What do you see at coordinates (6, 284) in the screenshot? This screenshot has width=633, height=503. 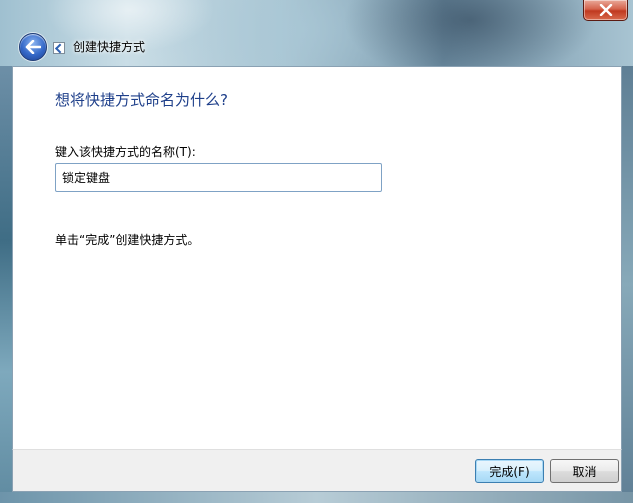 I see `window-border-left` at bounding box center [6, 284].